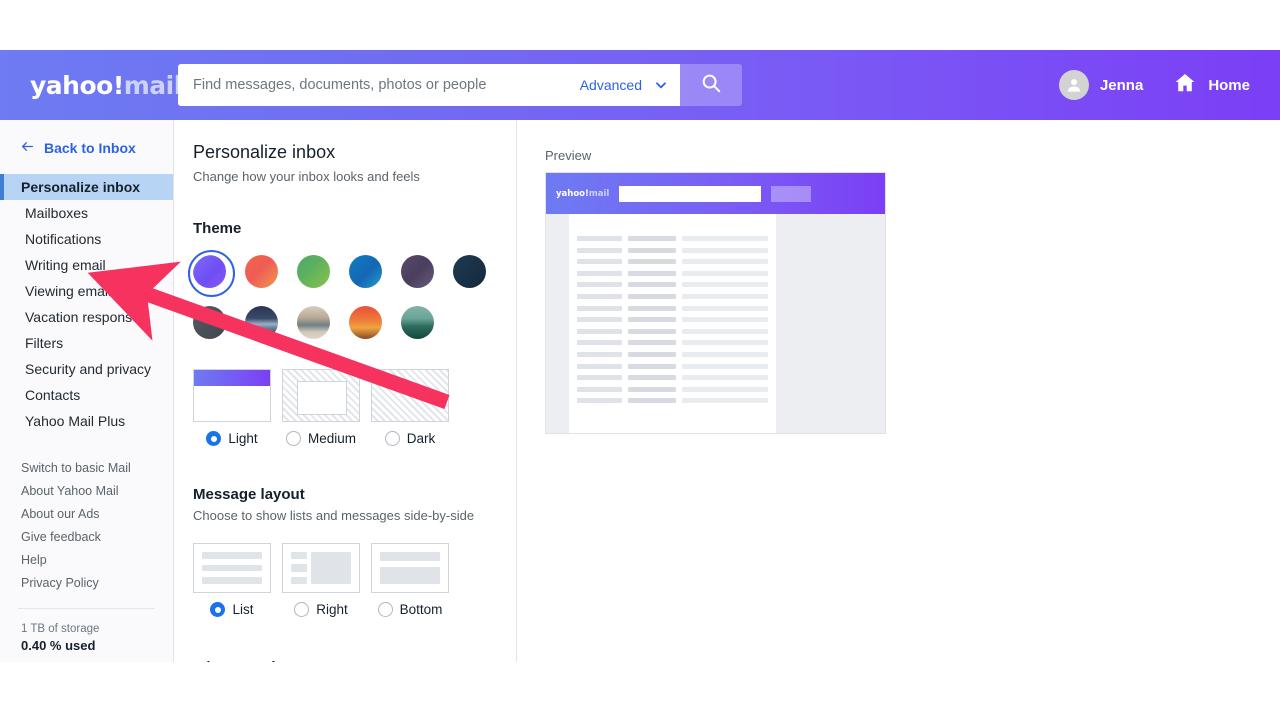  Describe the element at coordinates (313, 322) in the screenshot. I see `theme-swatch-photo-beach` at that location.